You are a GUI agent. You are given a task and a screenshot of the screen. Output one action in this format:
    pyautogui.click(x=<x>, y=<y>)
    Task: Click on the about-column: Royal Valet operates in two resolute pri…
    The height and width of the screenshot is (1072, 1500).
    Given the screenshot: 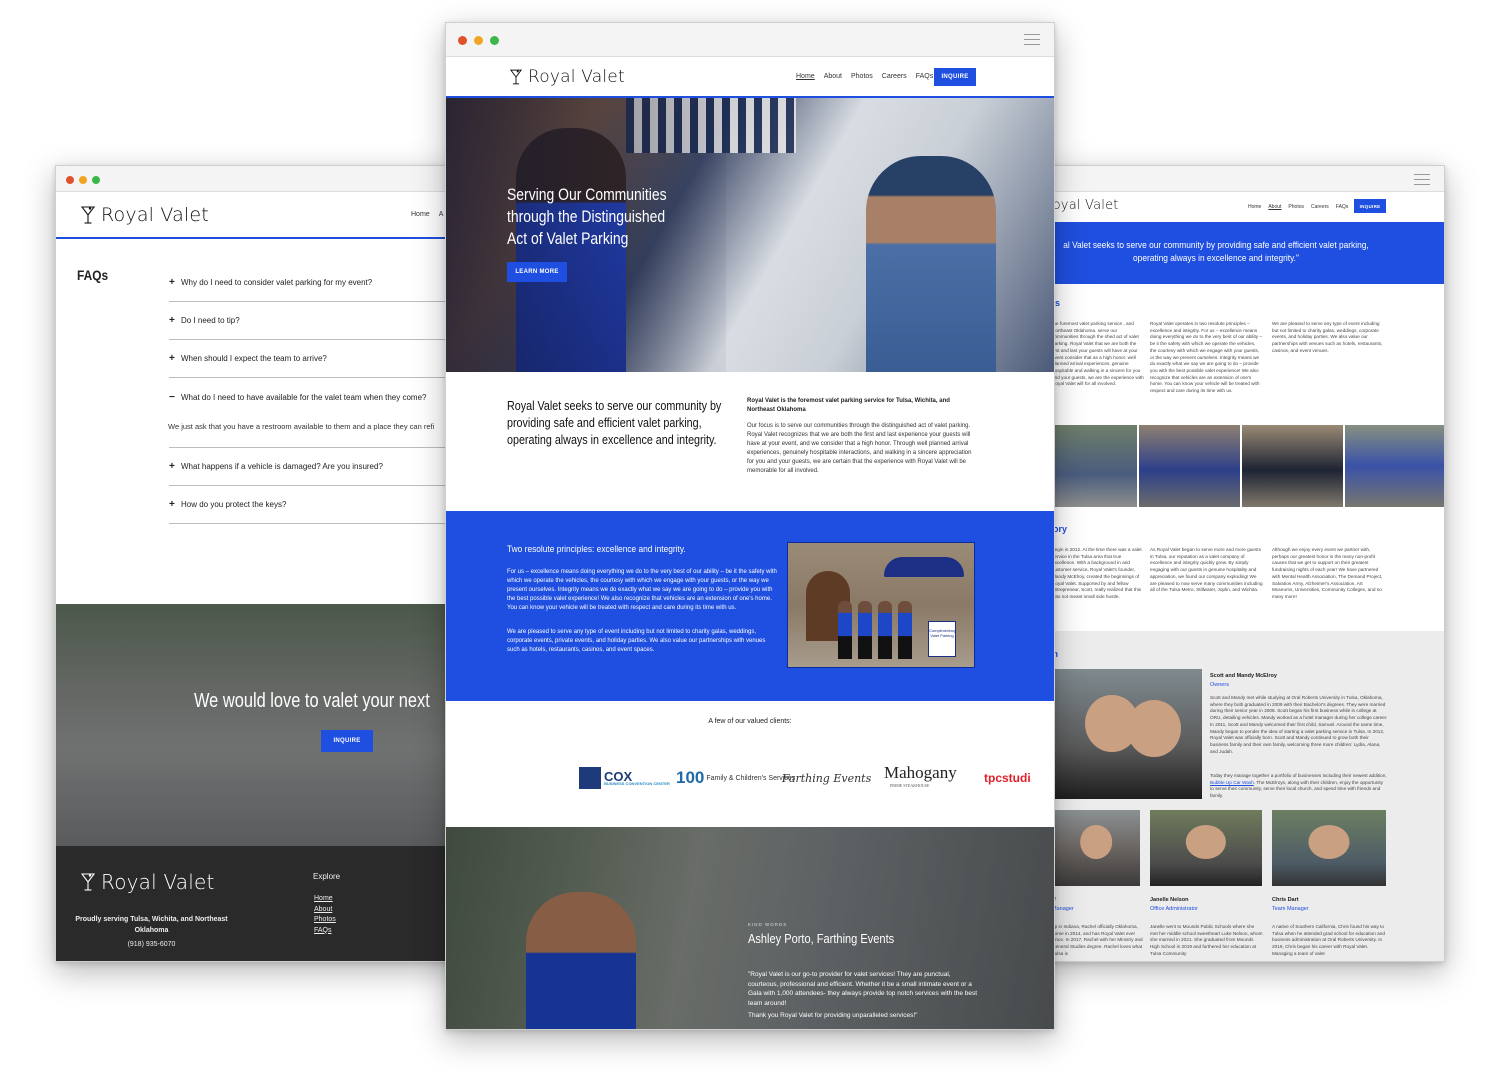 What is the action you would take?
    pyautogui.click(x=1206, y=357)
    